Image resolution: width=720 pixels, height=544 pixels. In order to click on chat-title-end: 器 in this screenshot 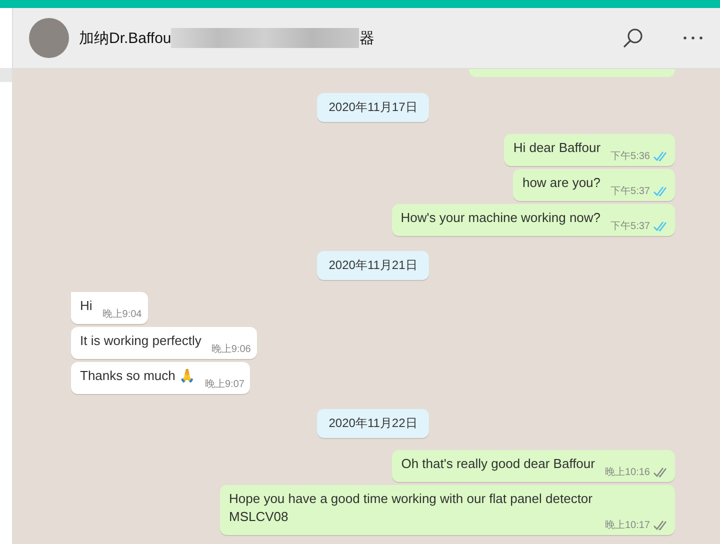, I will do `click(366, 38)`.